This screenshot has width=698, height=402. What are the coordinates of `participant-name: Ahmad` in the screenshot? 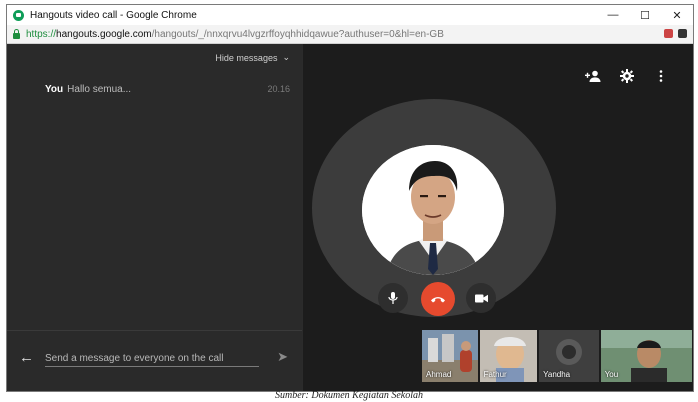 It's located at (439, 374).